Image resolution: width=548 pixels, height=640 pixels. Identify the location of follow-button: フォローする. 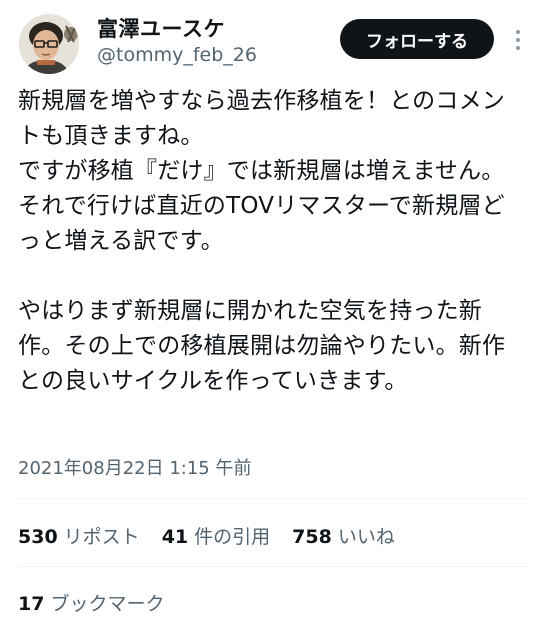
(417, 39).